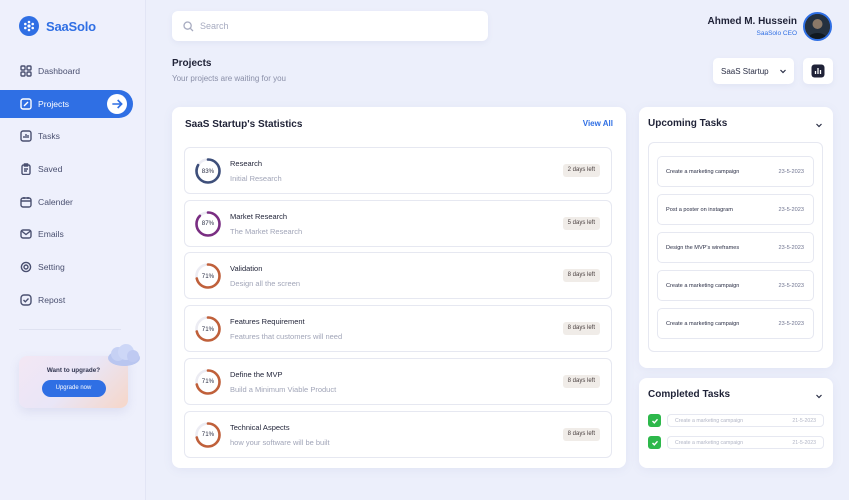  What do you see at coordinates (55, 201) in the screenshot?
I see `sidebar-item-label: Calender` at bounding box center [55, 201].